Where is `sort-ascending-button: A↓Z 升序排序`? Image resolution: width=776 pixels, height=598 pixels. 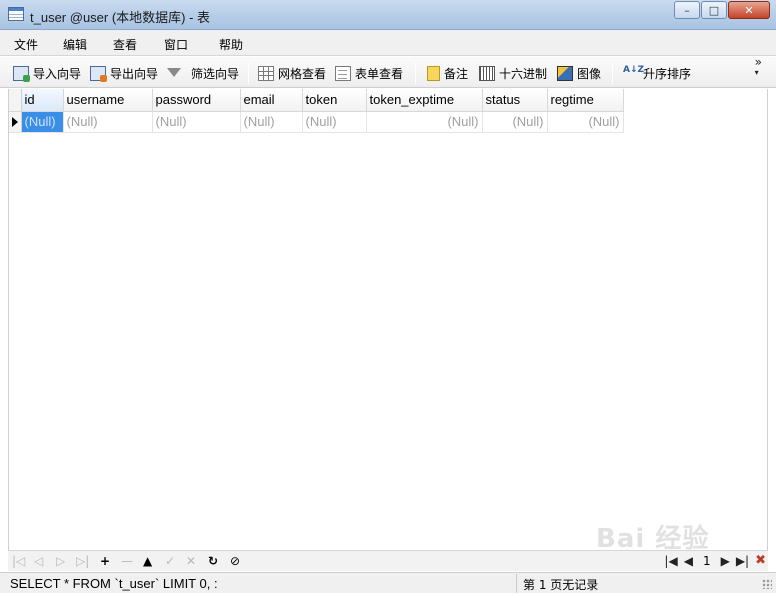
sort-ascending-button: A↓Z 升序排序 is located at coordinates (657, 73).